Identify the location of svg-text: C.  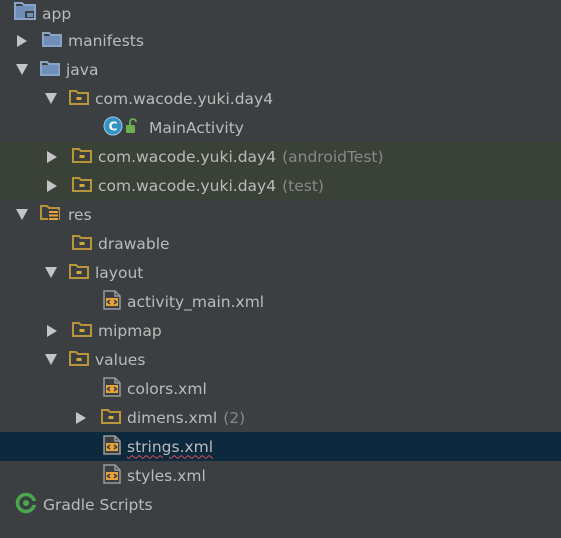
(113, 126).